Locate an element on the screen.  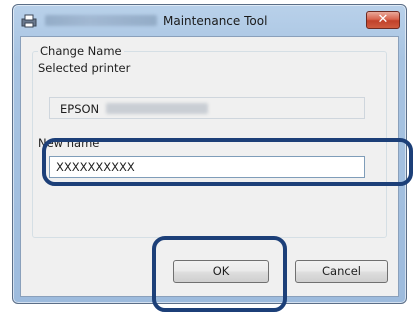
redacted-app-name is located at coordinates (101, 20).